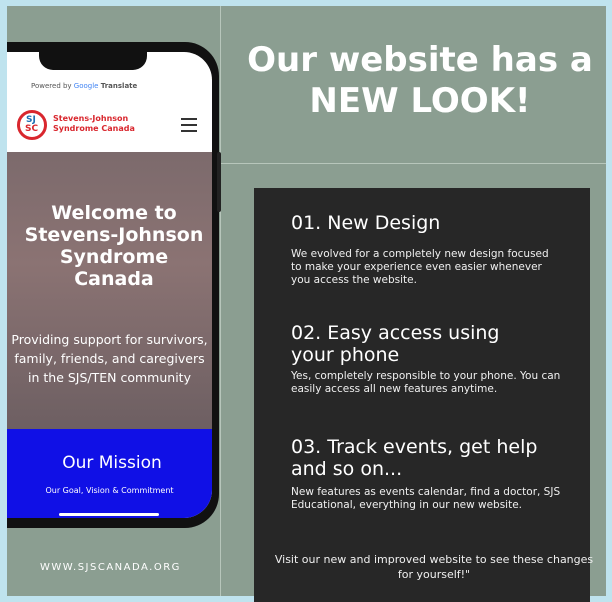 This screenshot has width=612, height=602. Describe the element at coordinates (119, 86) in the screenshot. I see `translate-label: Translate` at that location.